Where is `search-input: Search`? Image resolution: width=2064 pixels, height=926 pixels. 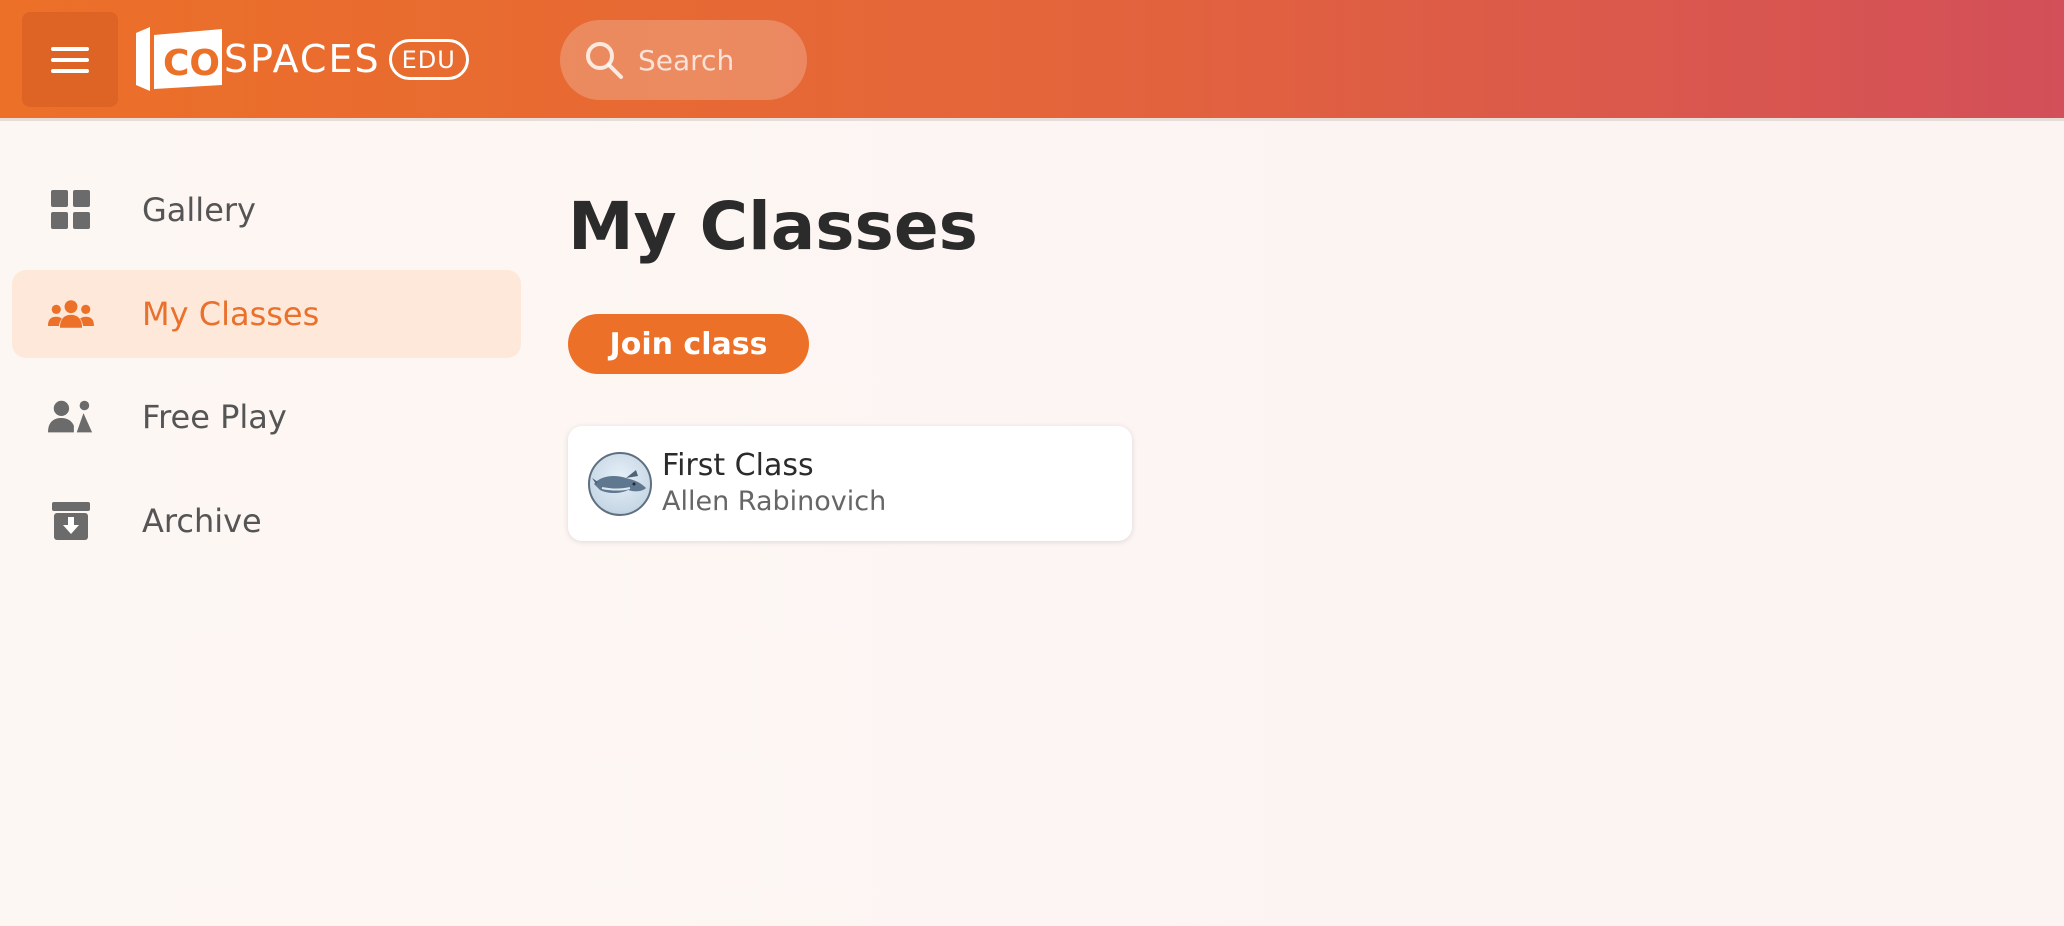 search-input: Search is located at coordinates (683, 60).